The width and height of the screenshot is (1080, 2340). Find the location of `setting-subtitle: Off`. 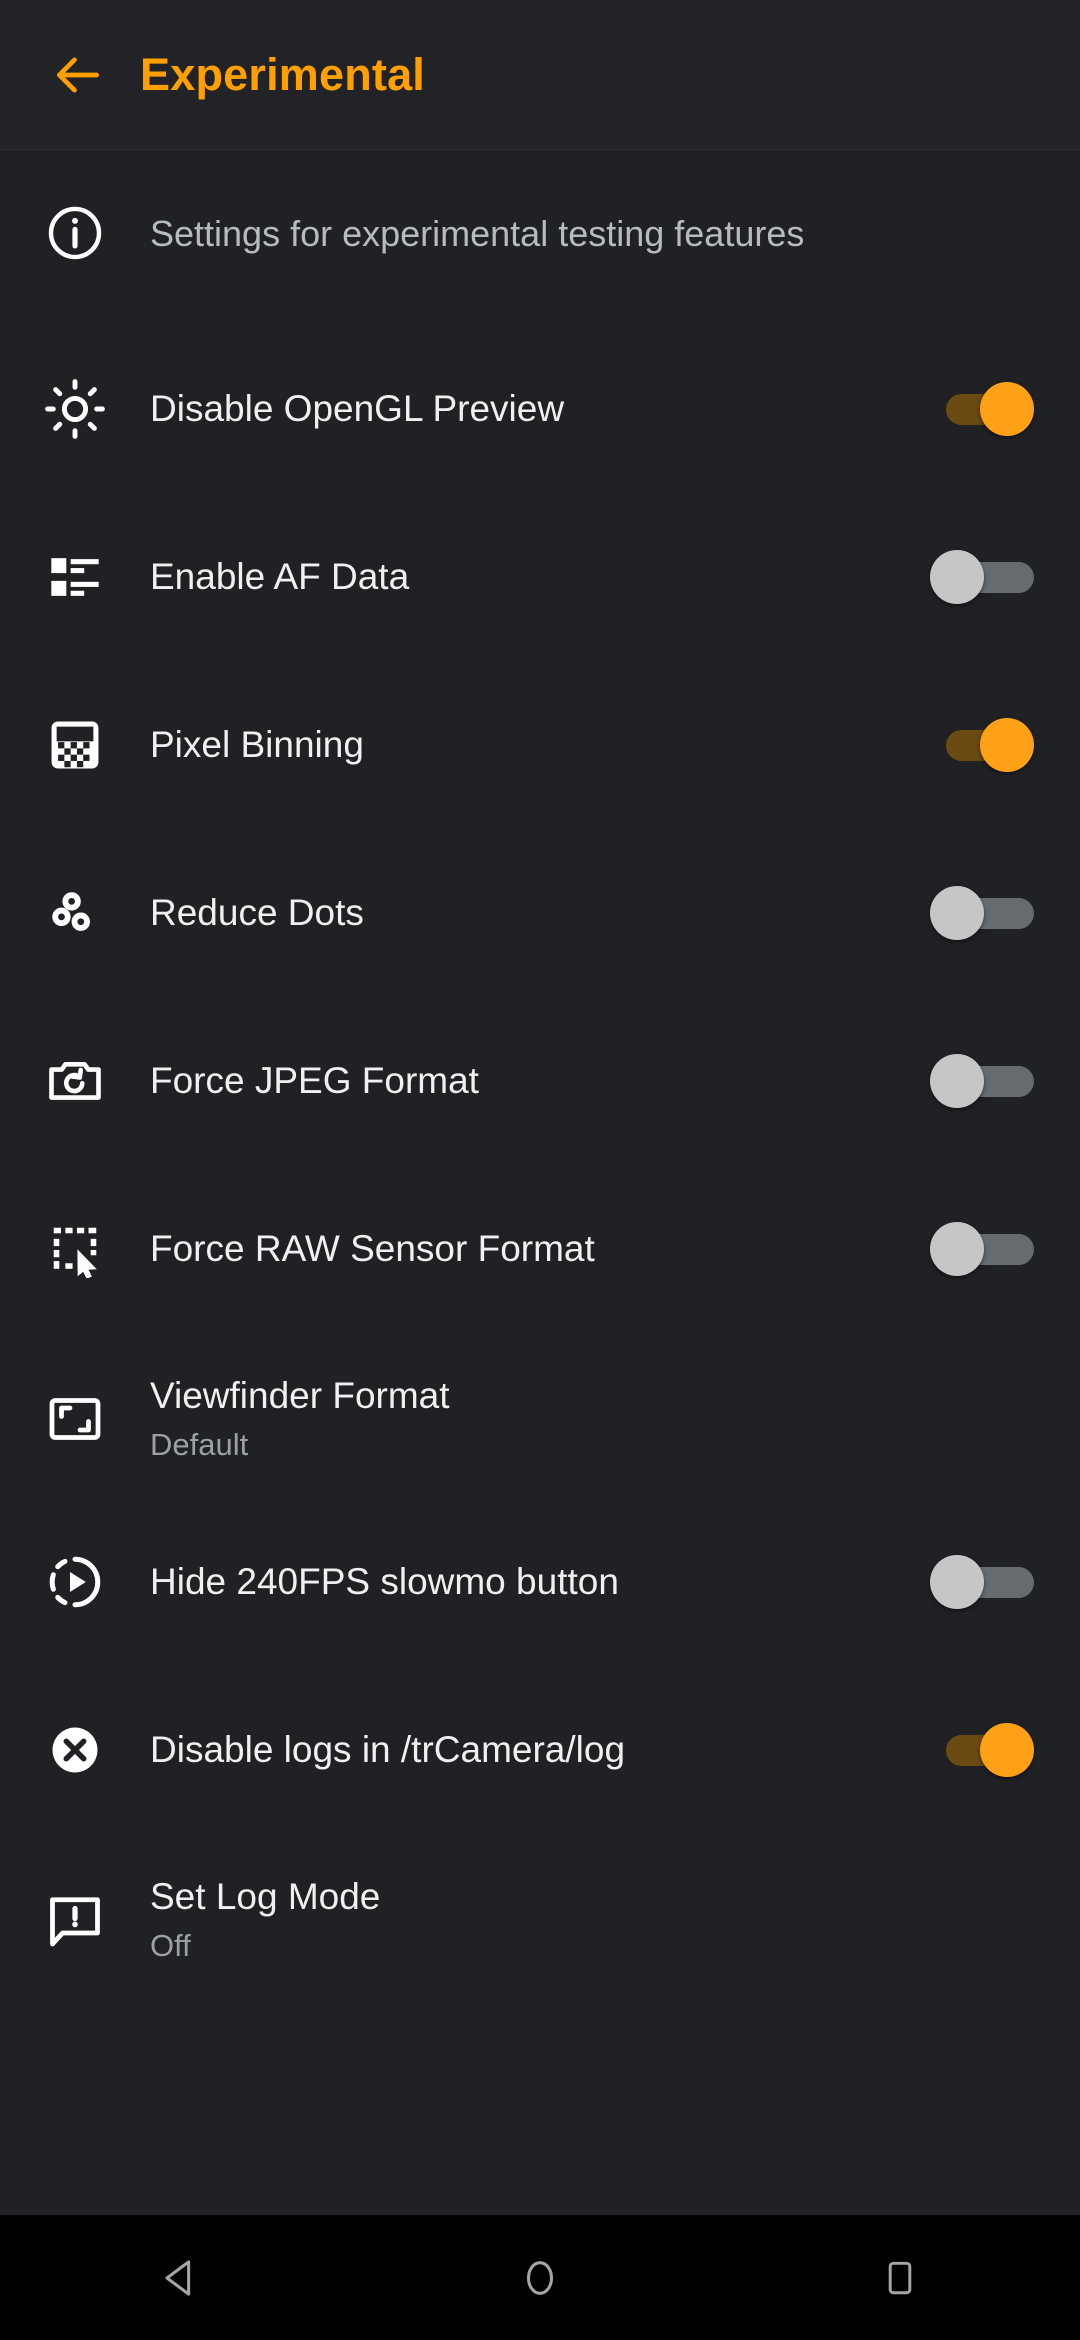

setting-subtitle: Off is located at coordinates (170, 1945).